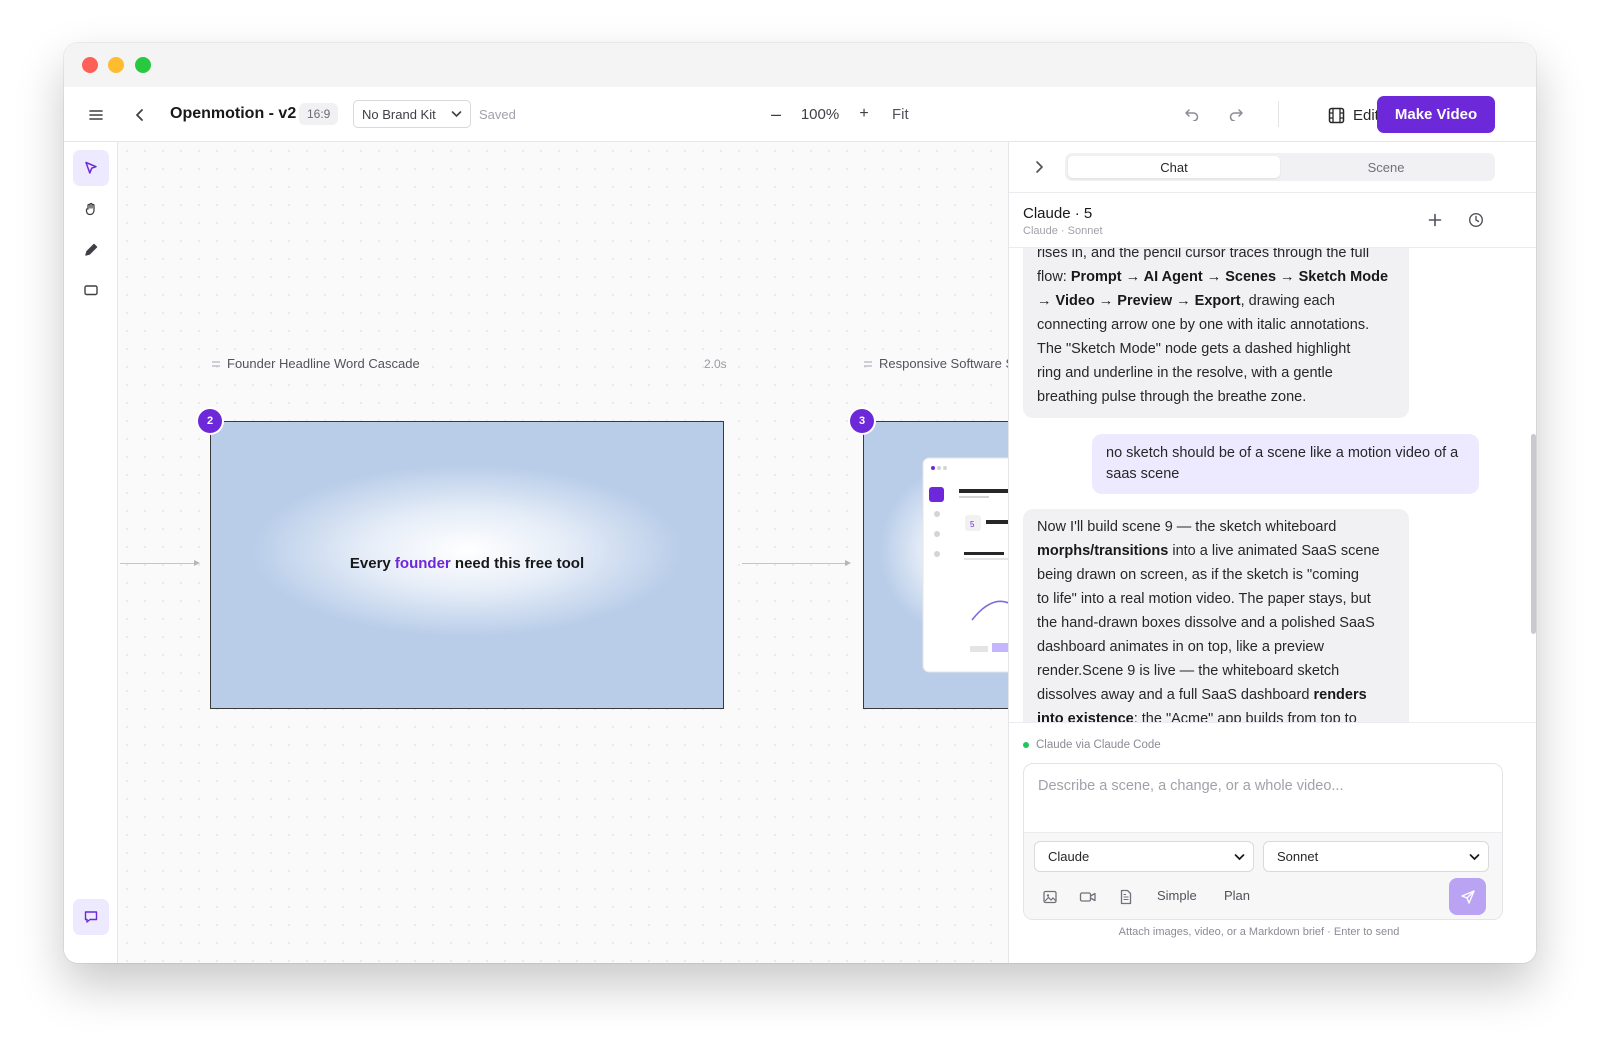 This screenshot has height=1048, width=1600. I want to click on headline-text-start: Every, so click(370, 563).